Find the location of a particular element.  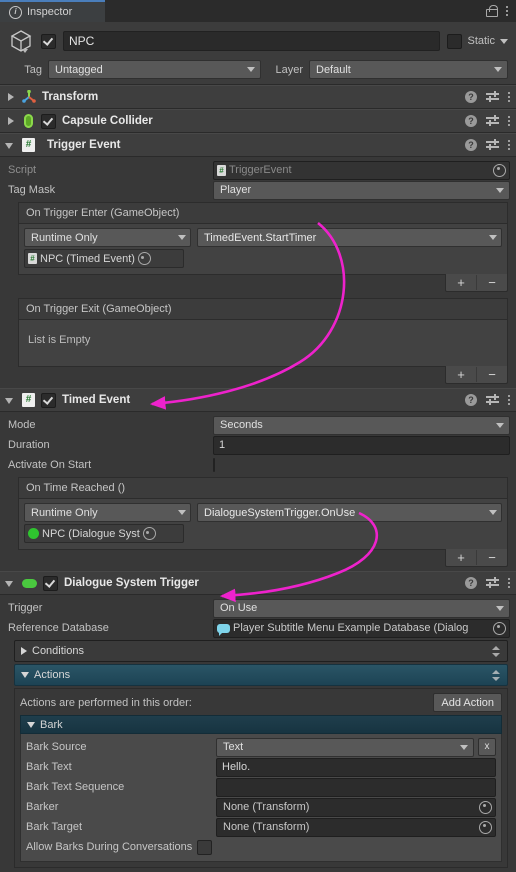

tab-inspector: i Inspector is located at coordinates (52, 11).